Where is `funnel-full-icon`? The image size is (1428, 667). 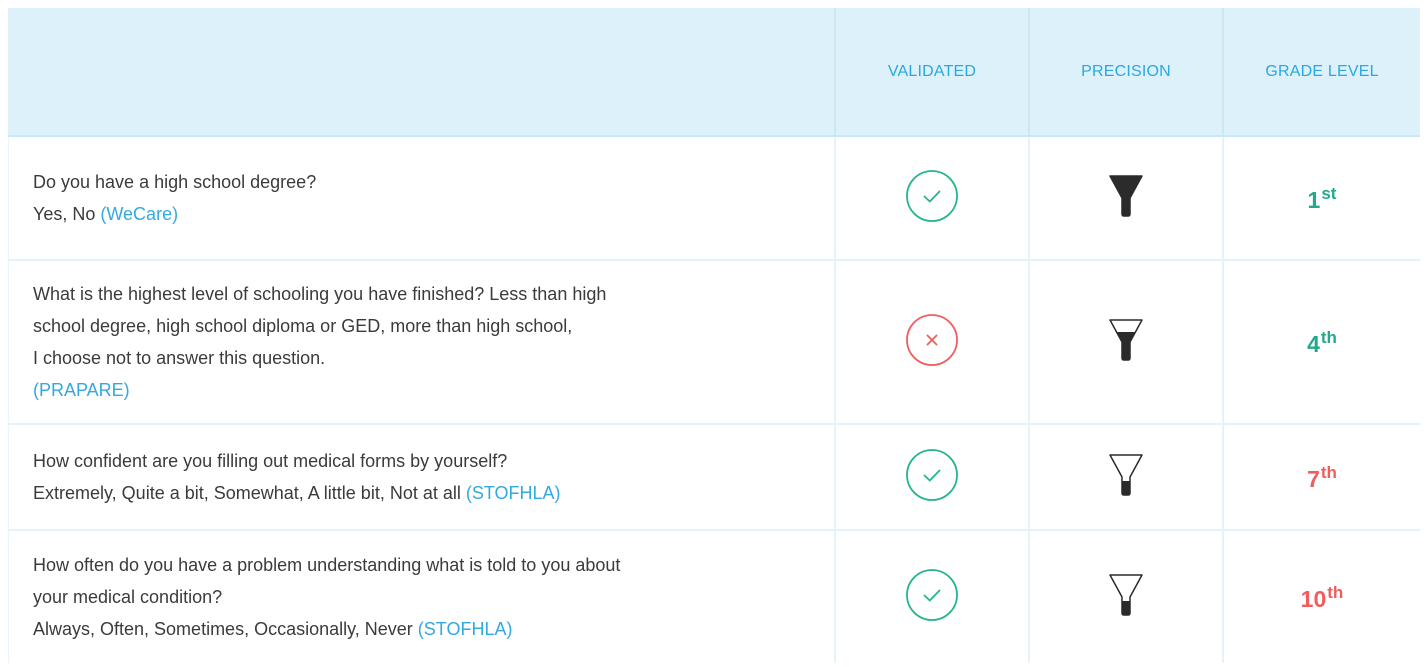 funnel-full-icon is located at coordinates (1126, 198).